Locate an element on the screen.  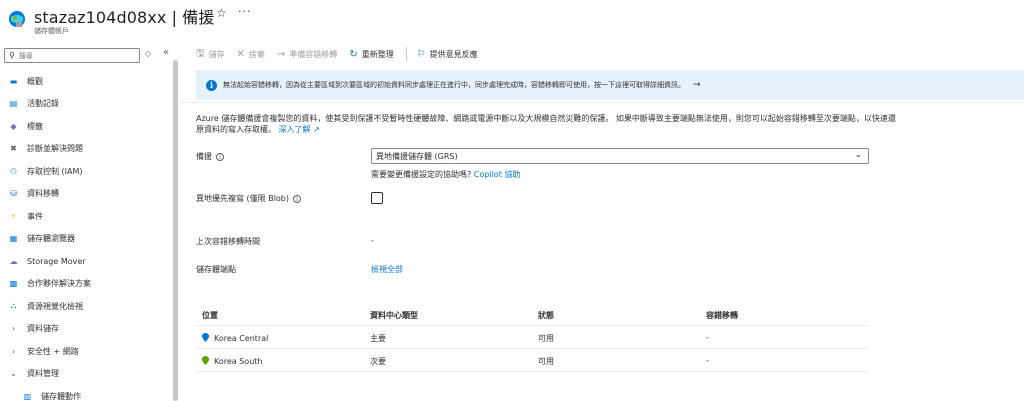
sidebar-item: › 資料儲存 is located at coordinates (84, 329).